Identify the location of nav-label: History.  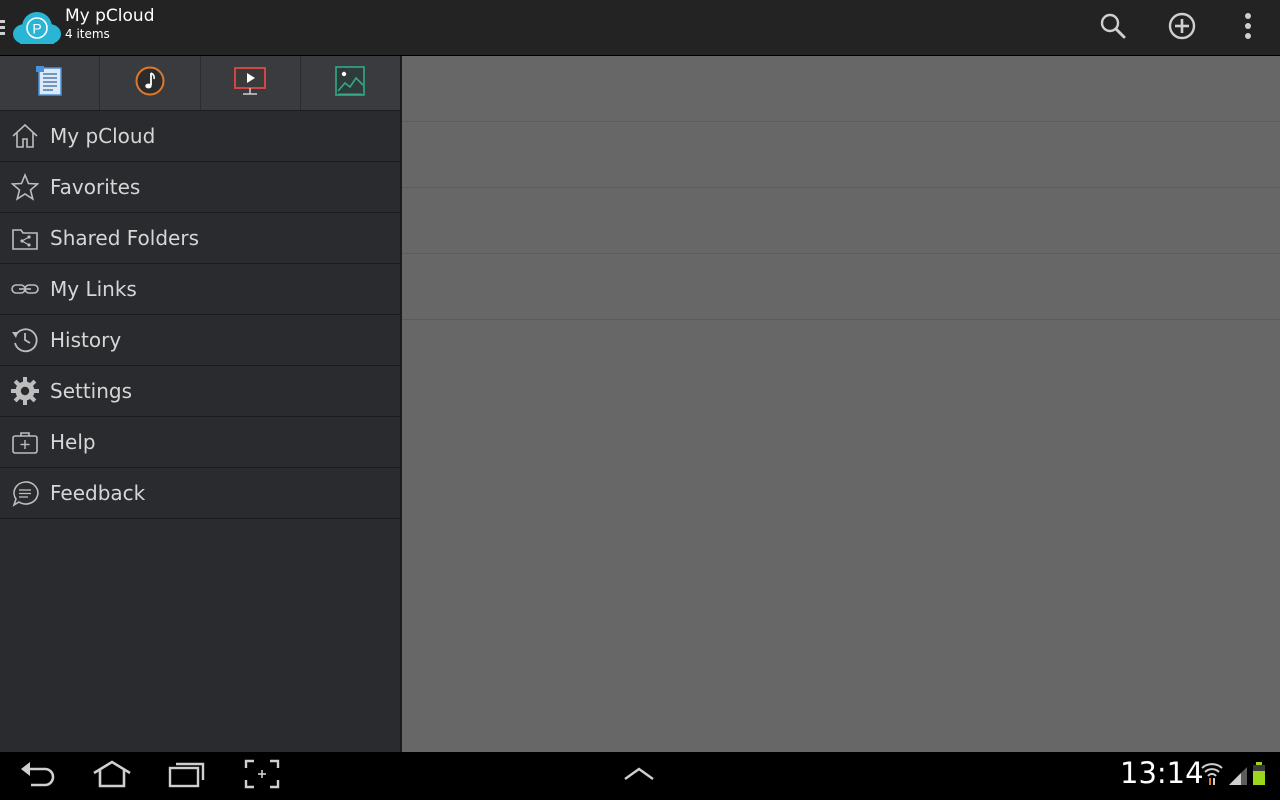
(86, 340).